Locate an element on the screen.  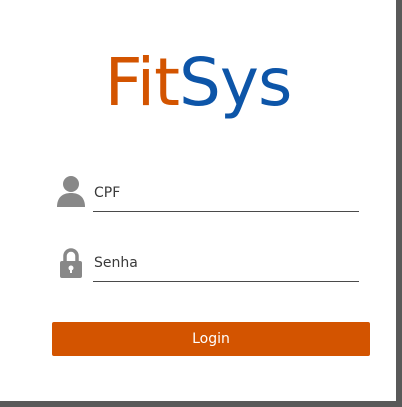
login-button: Login is located at coordinates (211, 339).